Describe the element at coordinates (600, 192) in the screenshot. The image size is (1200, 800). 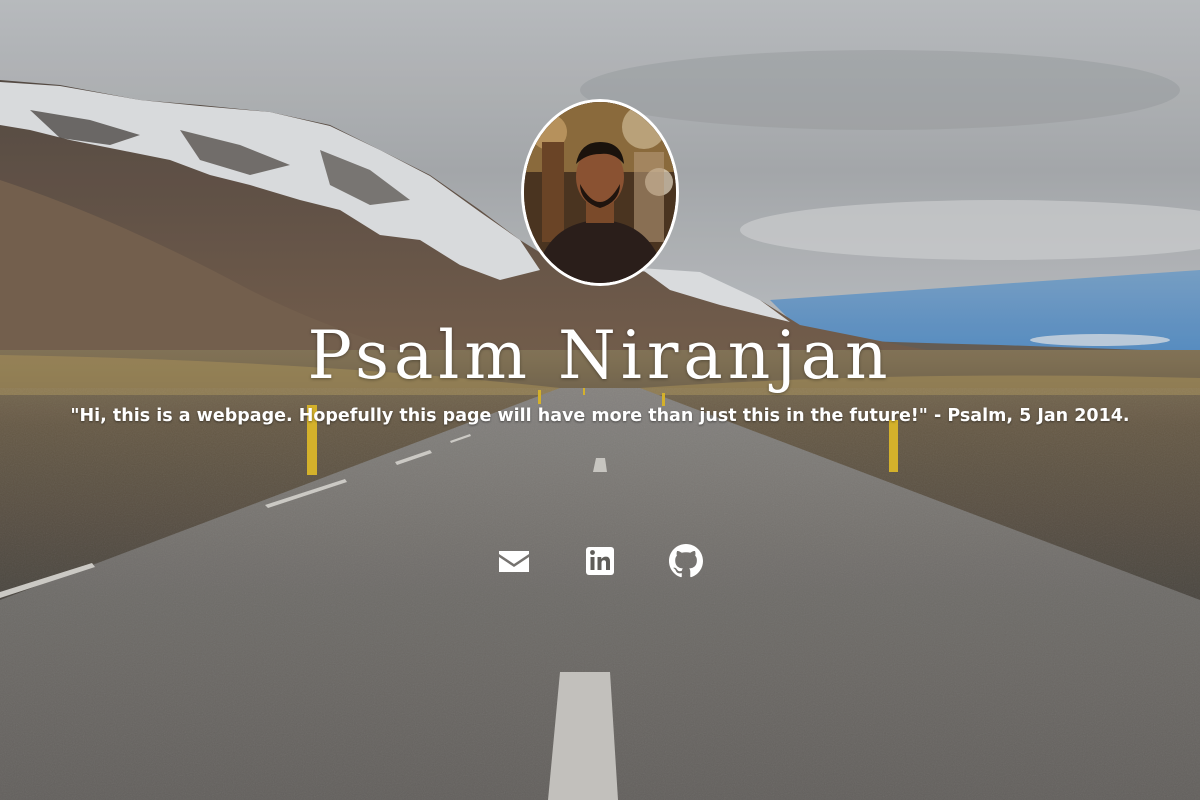
I see `profile-avatar` at that location.